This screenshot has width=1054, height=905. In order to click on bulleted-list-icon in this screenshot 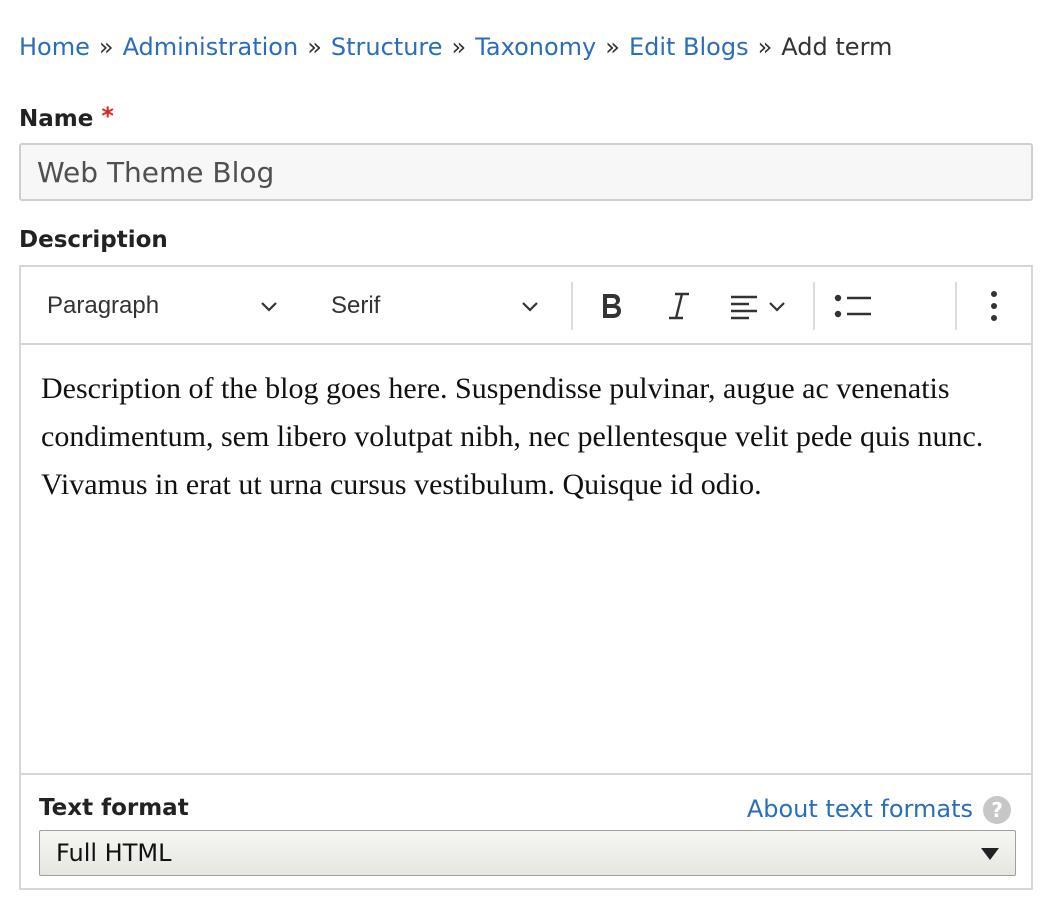, I will do `click(852, 306)`.